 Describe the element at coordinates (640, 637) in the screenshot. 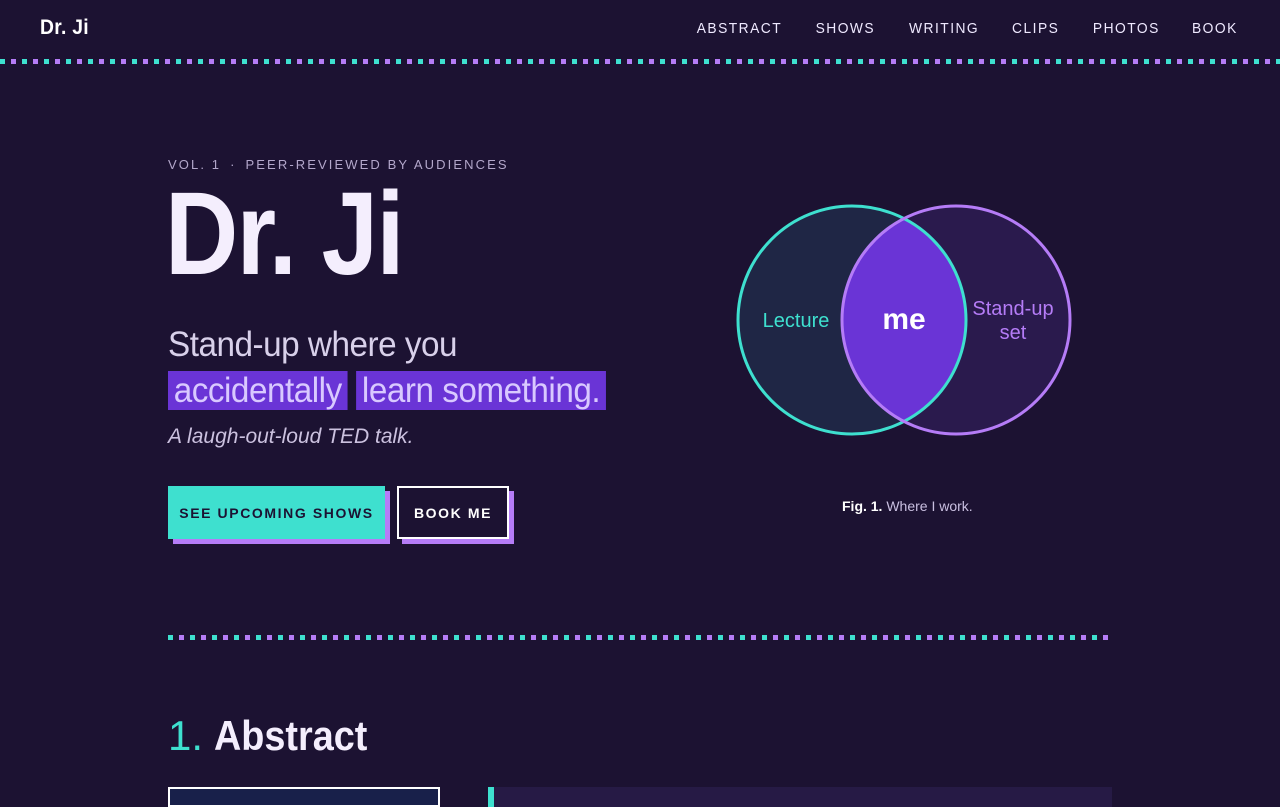

I see `section-dotted-divider` at that location.